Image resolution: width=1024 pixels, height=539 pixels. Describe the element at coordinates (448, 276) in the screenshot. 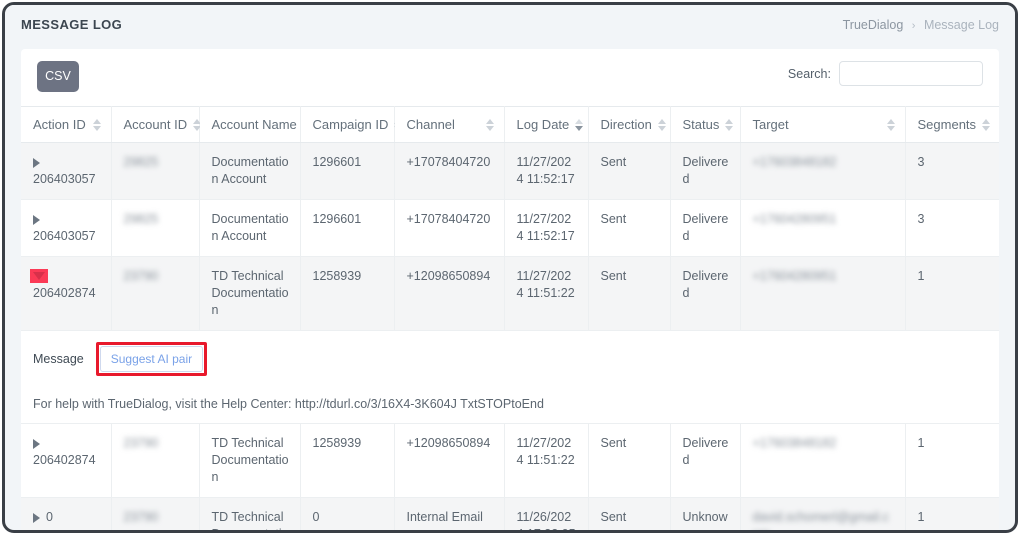

I see `channel-value: +12098650894` at that location.